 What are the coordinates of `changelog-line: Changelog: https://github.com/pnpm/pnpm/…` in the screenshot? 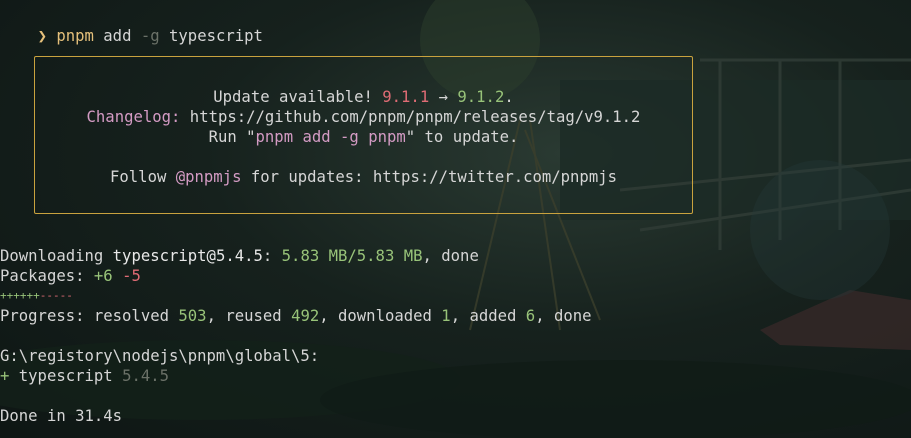 It's located at (363, 117).